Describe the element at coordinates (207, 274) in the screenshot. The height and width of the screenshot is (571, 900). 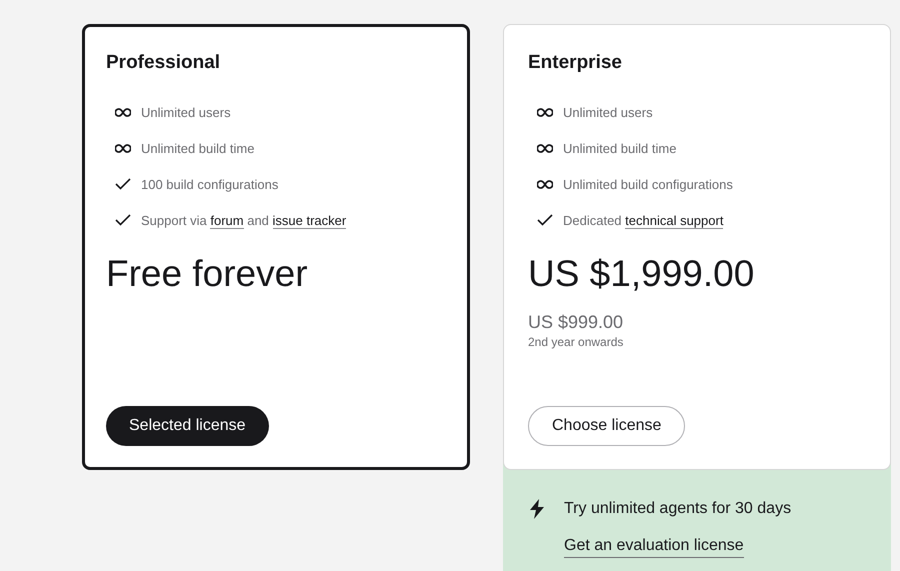
I see `price: Free forever` at that location.